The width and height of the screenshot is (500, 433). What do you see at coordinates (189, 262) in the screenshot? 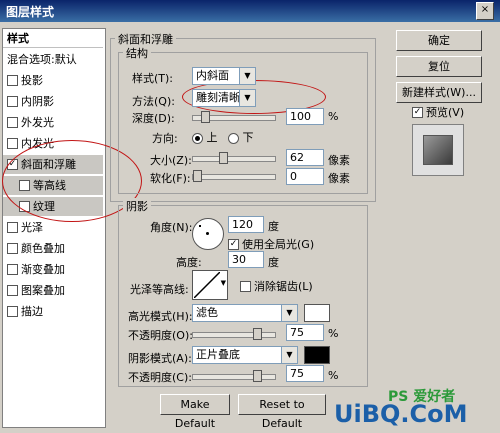
I see `altitude-label: 高度:` at bounding box center [189, 262].